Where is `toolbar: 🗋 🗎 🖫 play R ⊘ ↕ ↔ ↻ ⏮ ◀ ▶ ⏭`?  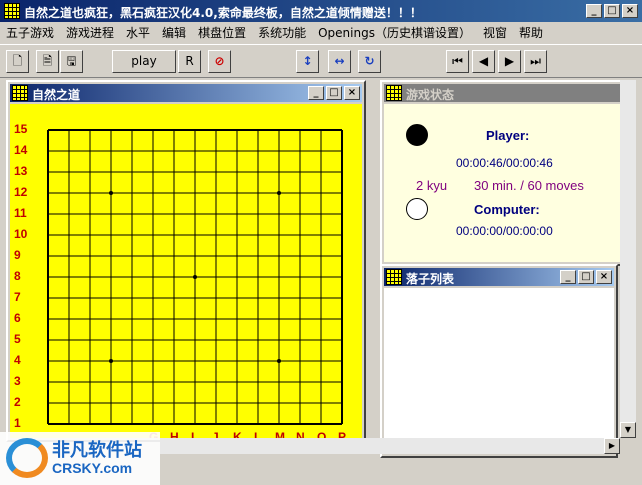
toolbar: 🗋 🗎 🖫 play R ⊘ ↕ ↔ ↻ ⏮ ◀ ▶ ⏭ is located at coordinates (321, 61).